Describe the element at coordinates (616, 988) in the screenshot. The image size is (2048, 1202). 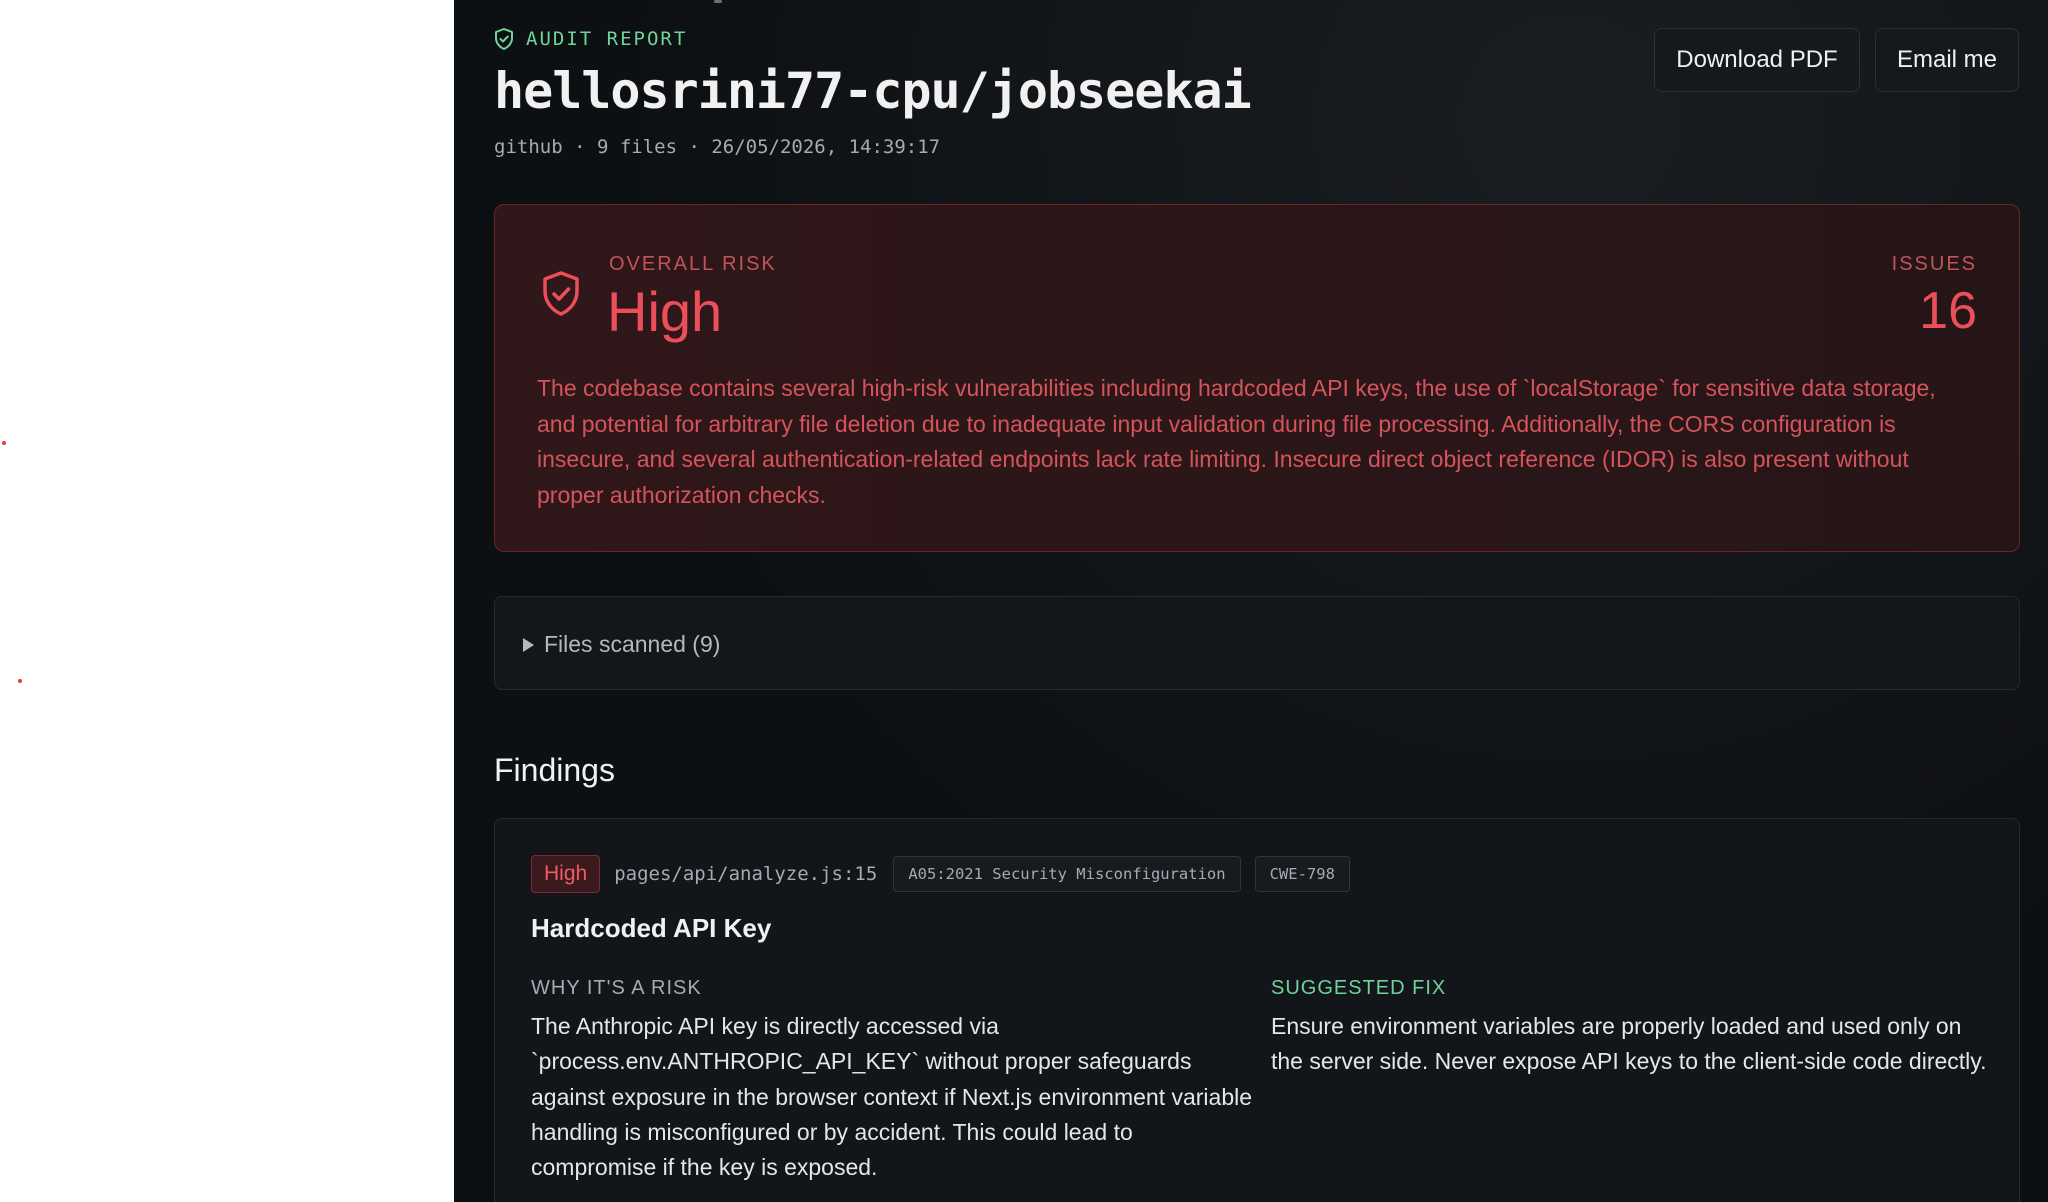
I see `why-risk-label: WHY IT'S A RISK` at that location.